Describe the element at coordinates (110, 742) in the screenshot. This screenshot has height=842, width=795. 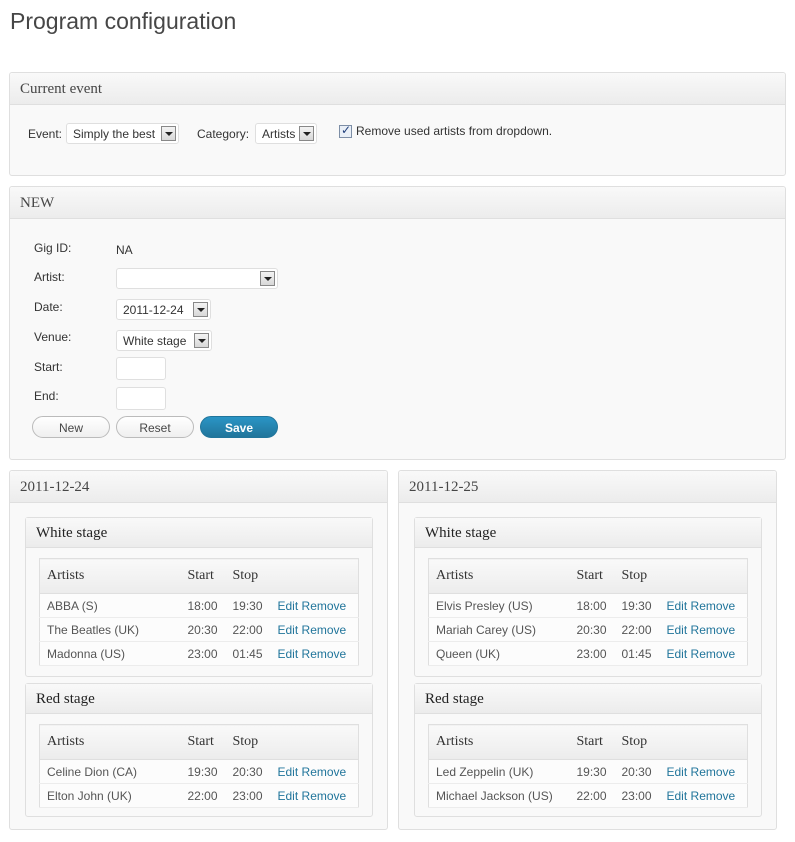
I see `column-artists: Artists` at that location.